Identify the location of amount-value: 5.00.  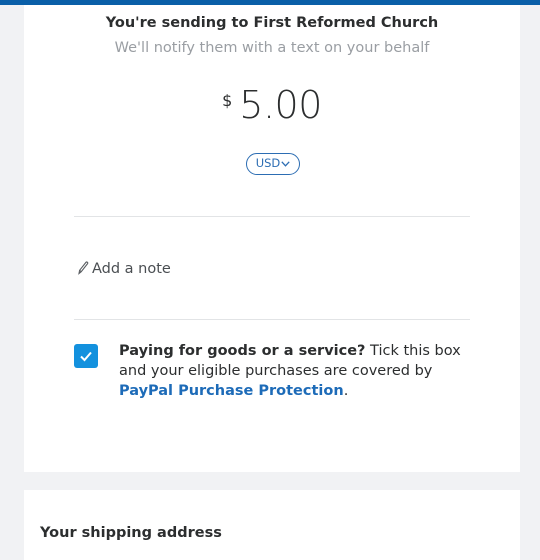
(280, 105).